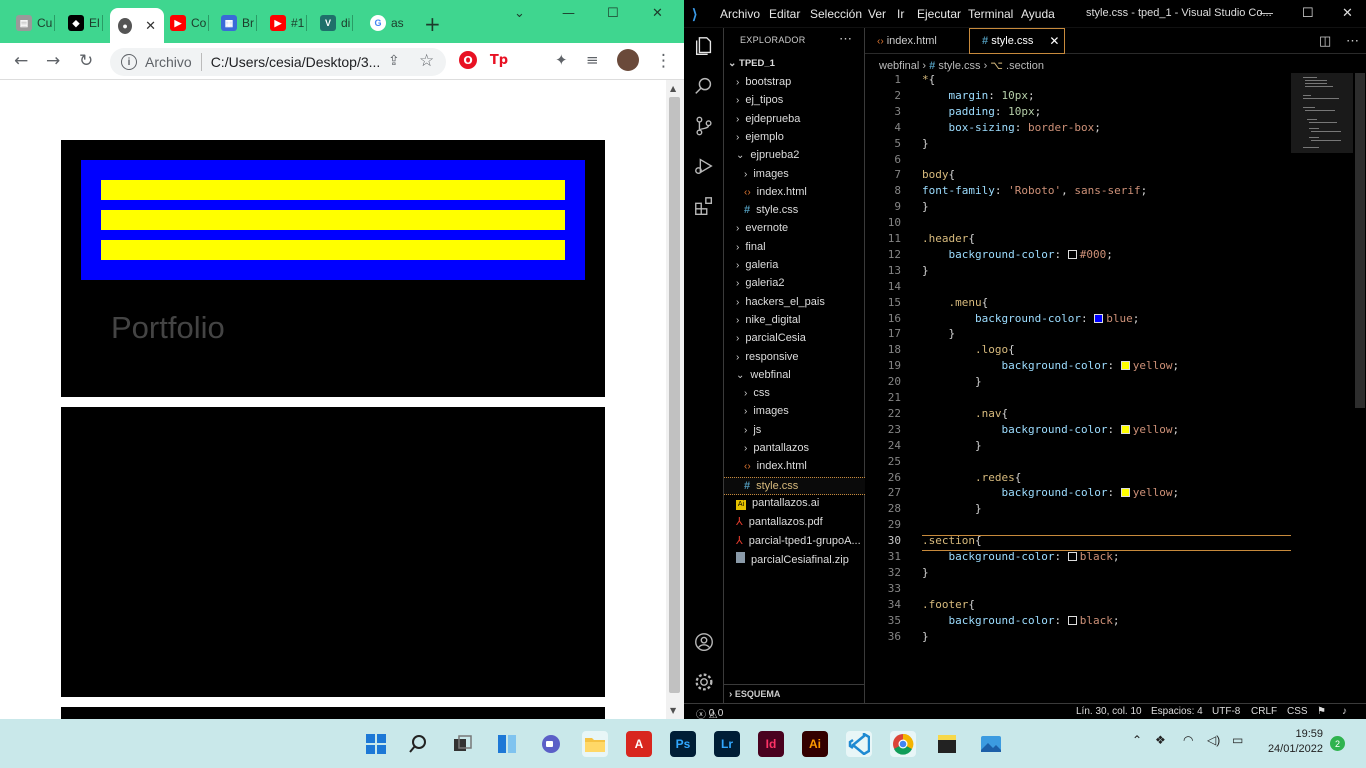  Describe the element at coordinates (704, 642) in the screenshot. I see `account-icon` at that location.